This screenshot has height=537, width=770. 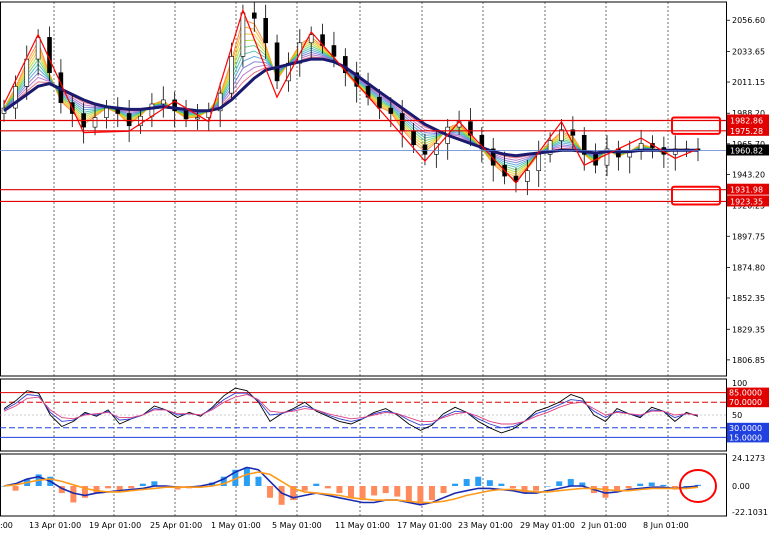 I want to click on x-tick-label: 13 Apr 01:00, so click(x=55, y=525).